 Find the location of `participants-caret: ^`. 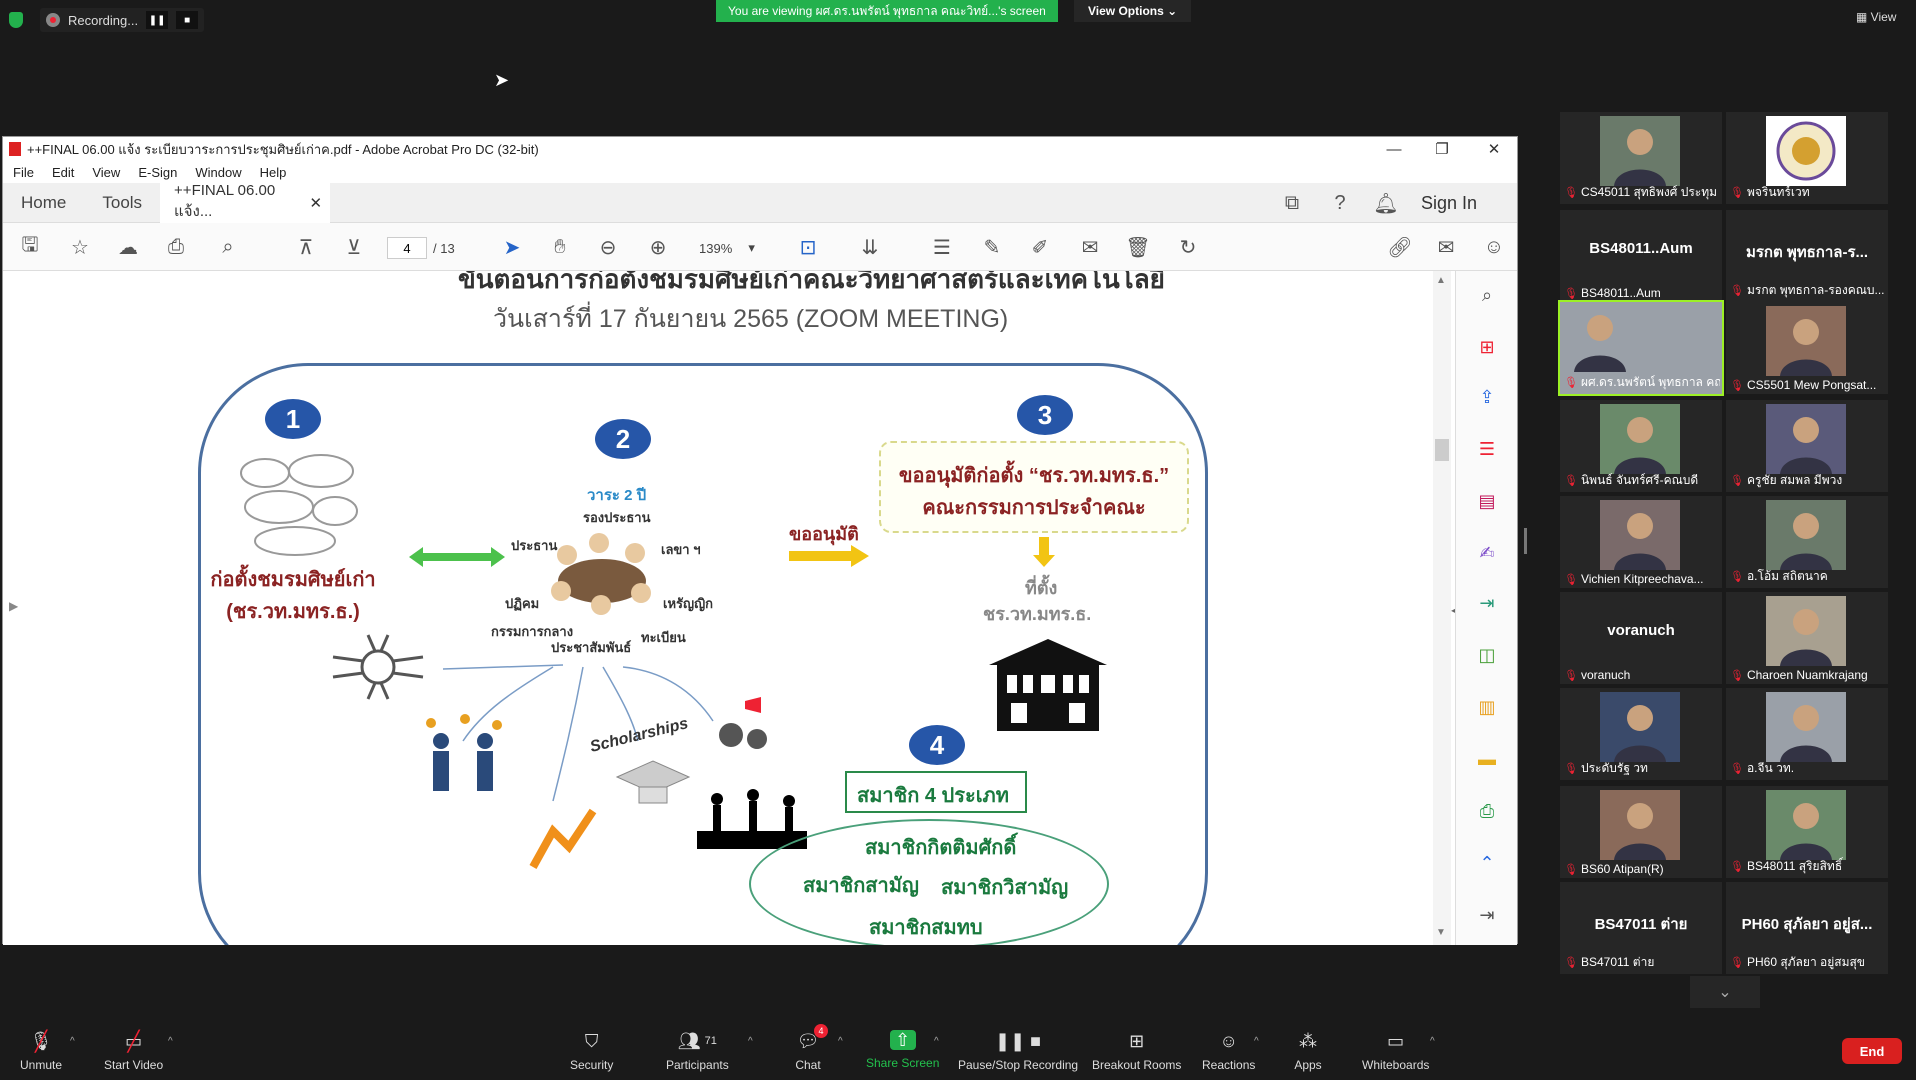

participants-caret: ^ is located at coordinates (750, 1041).